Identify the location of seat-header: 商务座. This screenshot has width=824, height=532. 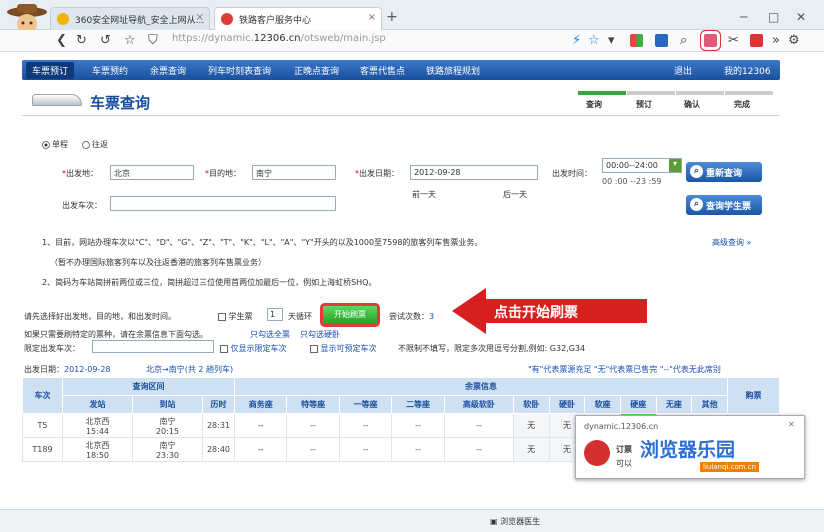
(260, 404).